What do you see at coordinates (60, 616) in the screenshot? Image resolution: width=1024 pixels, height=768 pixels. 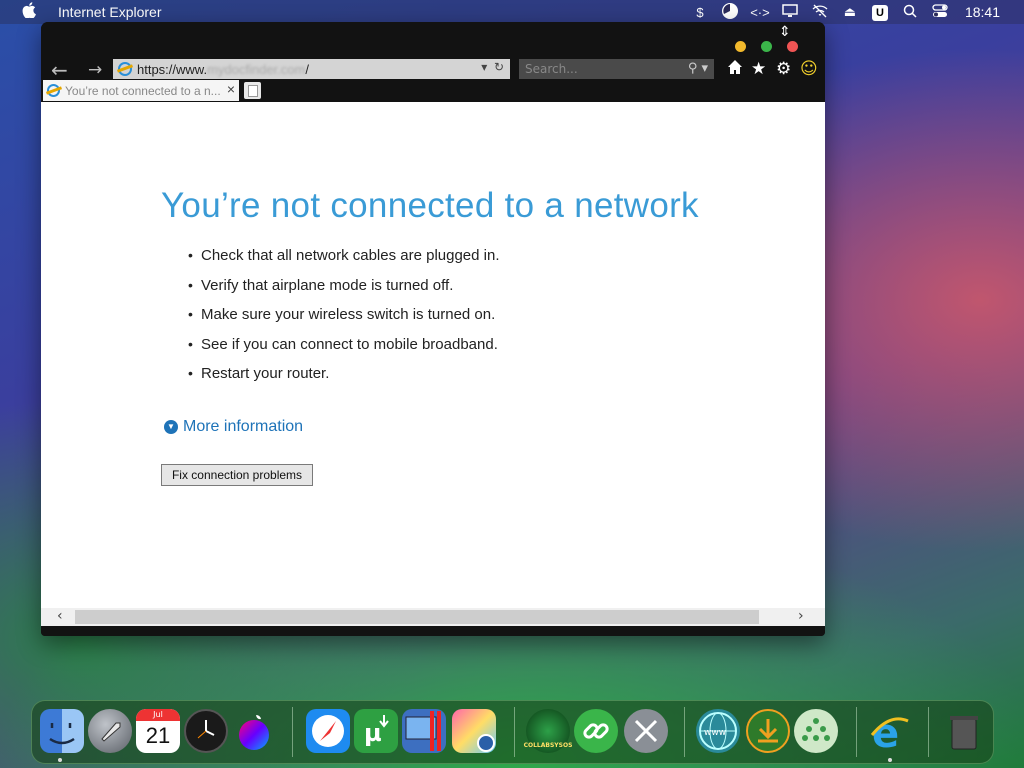 I see `scroll-left-icon: ‹` at bounding box center [60, 616].